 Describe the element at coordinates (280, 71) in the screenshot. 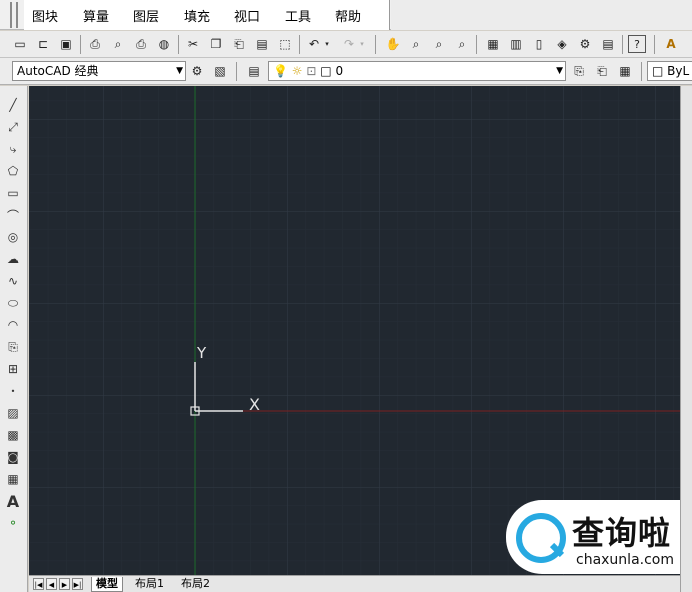

I see `bulb-icon: 💡` at that location.